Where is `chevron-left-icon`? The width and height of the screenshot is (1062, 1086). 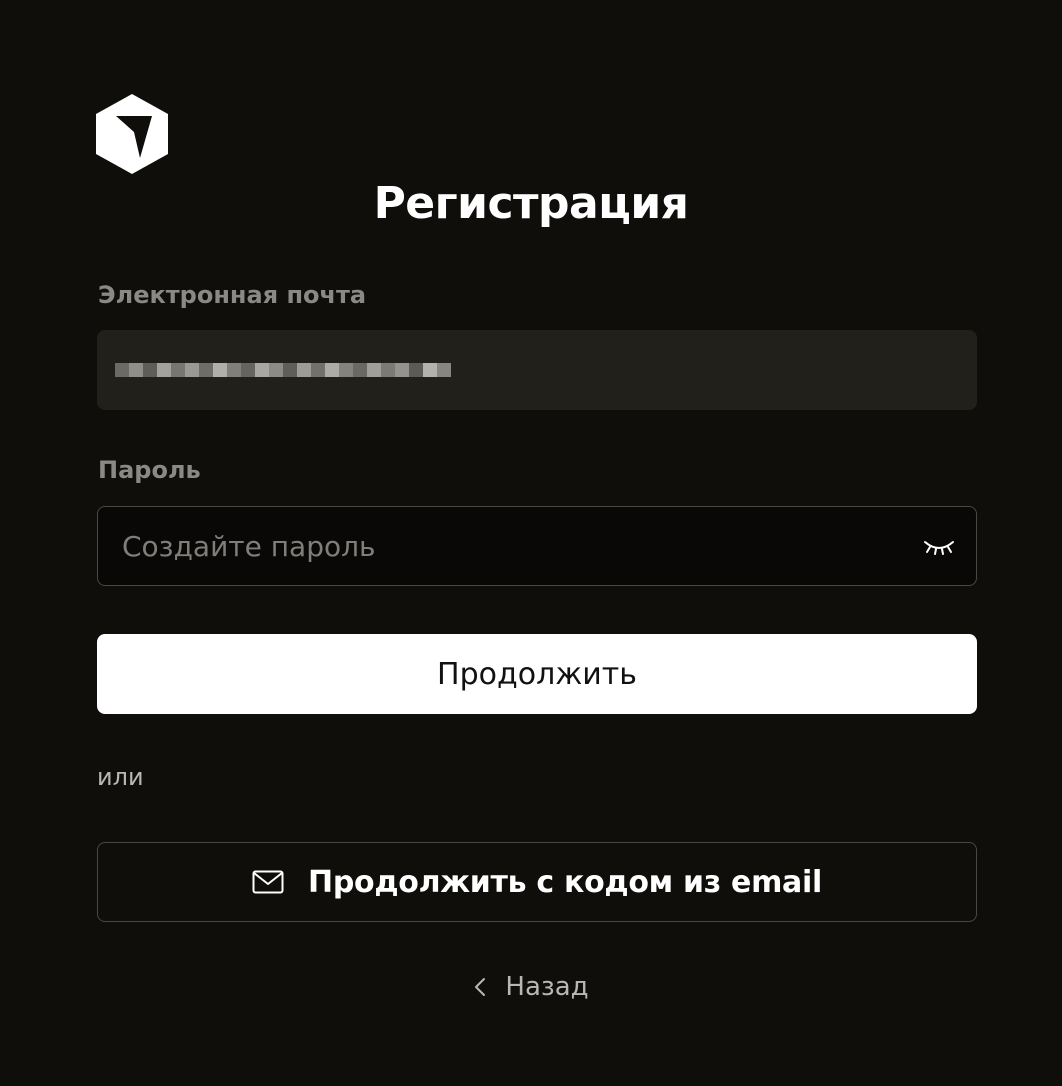 chevron-left-icon is located at coordinates (480, 987).